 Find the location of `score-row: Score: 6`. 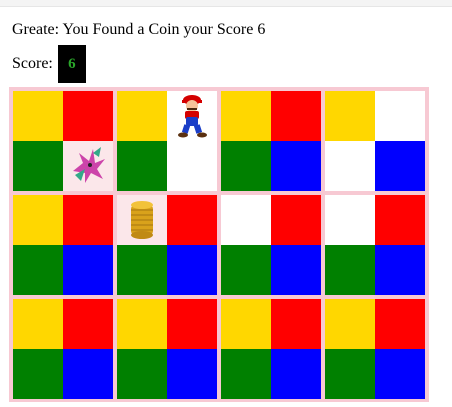

score-row: Score: 6 is located at coordinates (49, 64).